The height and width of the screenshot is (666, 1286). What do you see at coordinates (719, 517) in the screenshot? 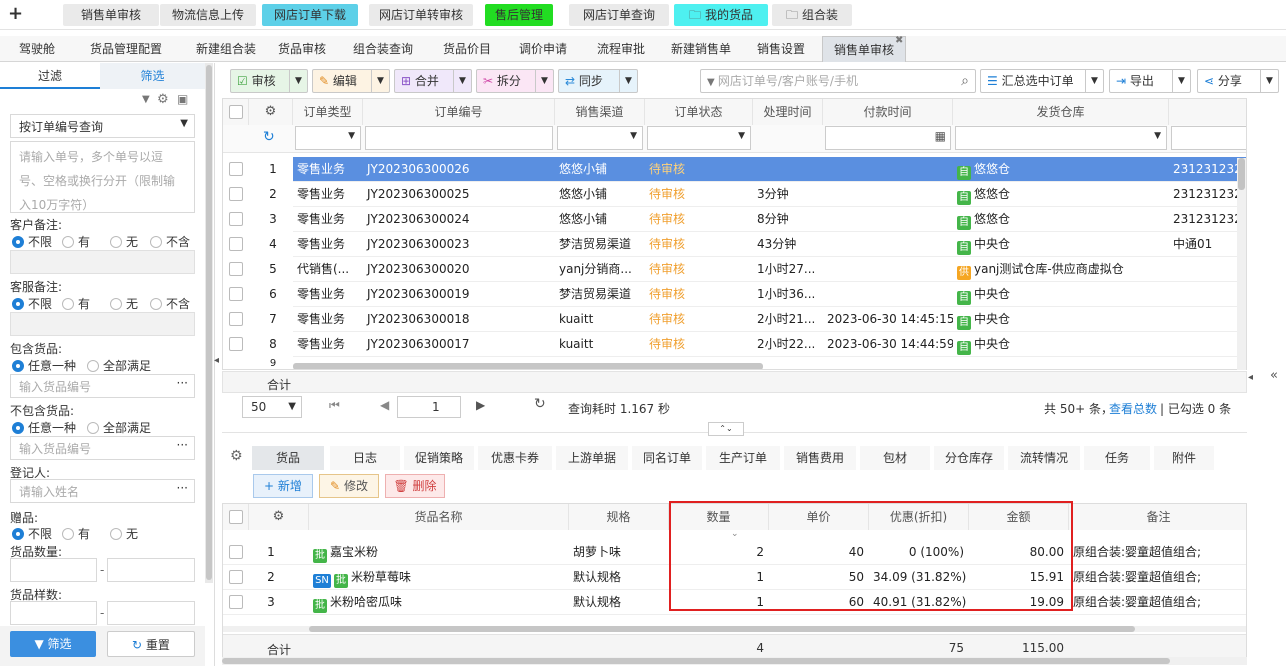
I see `column-header: 数量` at bounding box center [719, 517].